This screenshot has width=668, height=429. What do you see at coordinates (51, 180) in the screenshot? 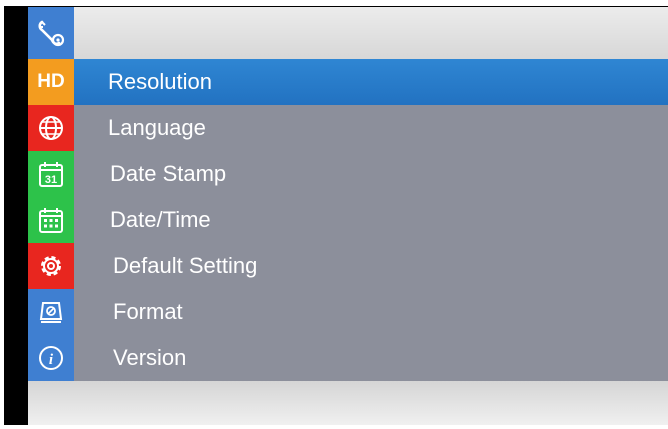
I see `calendar-31-text: 31` at bounding box center [51, 180].